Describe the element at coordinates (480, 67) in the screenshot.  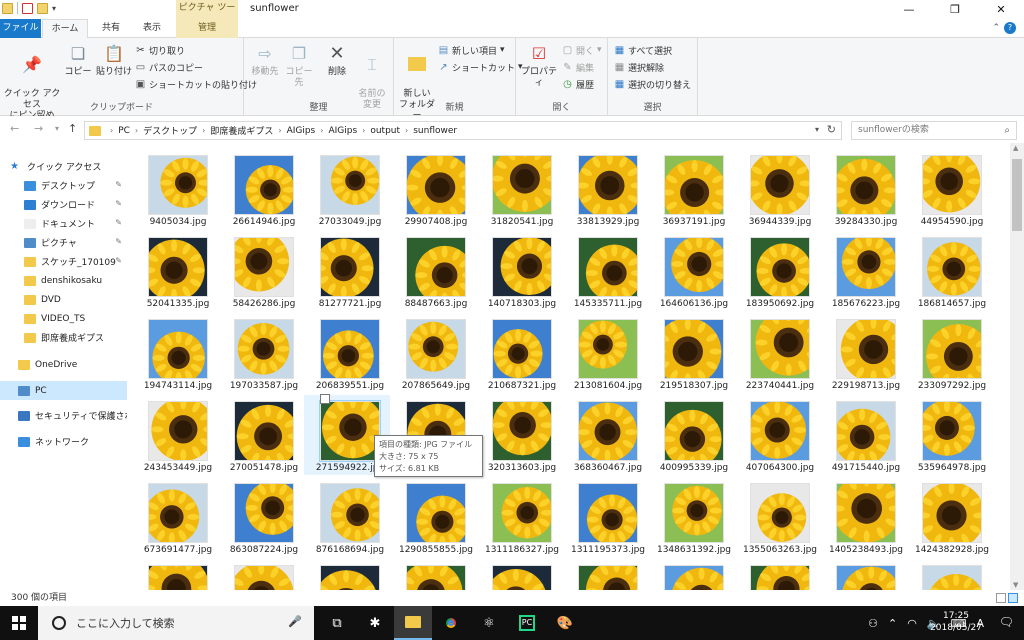
I see `shortcut-button: ↗ ショートカット ▾` at that location.